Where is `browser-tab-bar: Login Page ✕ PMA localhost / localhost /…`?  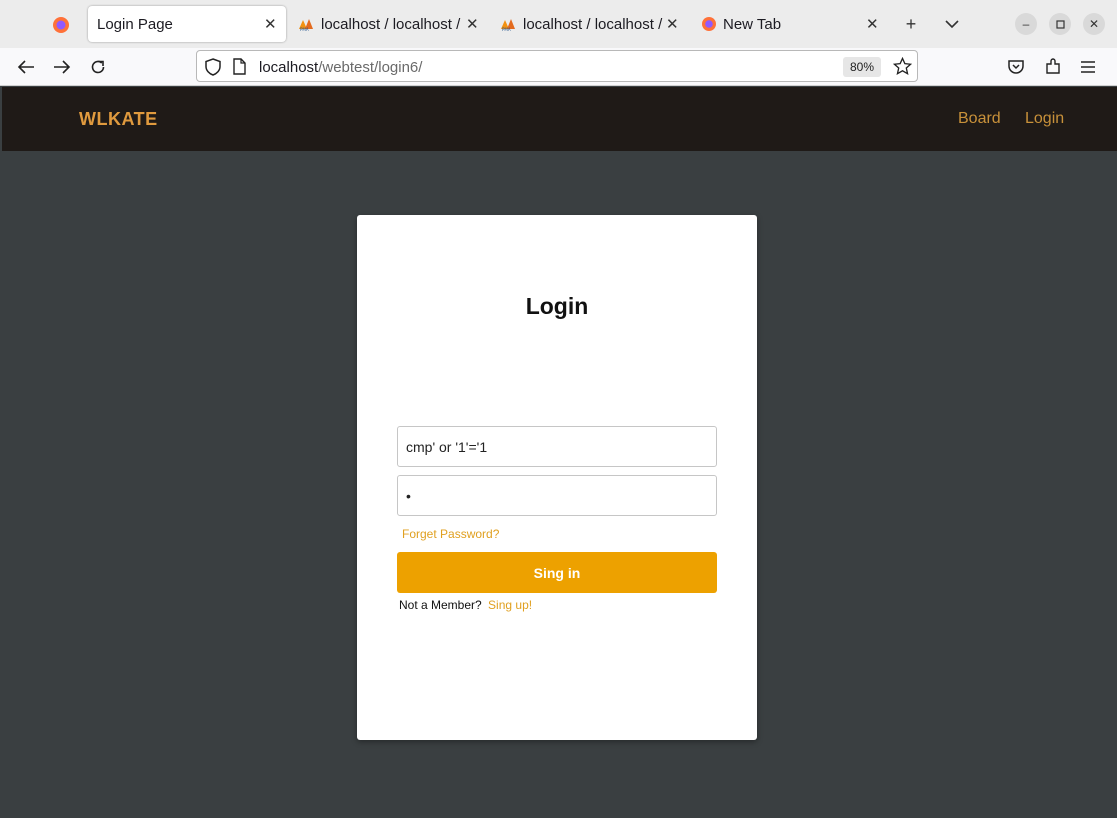 browser-tab-bar: Login Page ✕ PMA localhost / localhost /… is located at coordinates (558, 24).